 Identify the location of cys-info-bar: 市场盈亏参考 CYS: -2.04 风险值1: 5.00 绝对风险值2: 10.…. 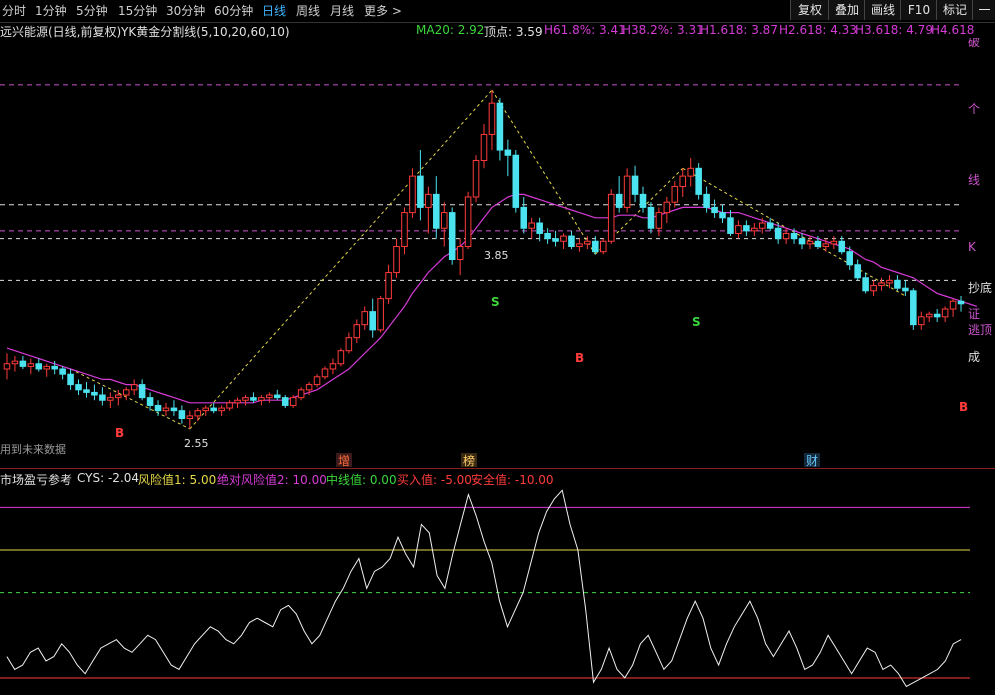
(497, 478).